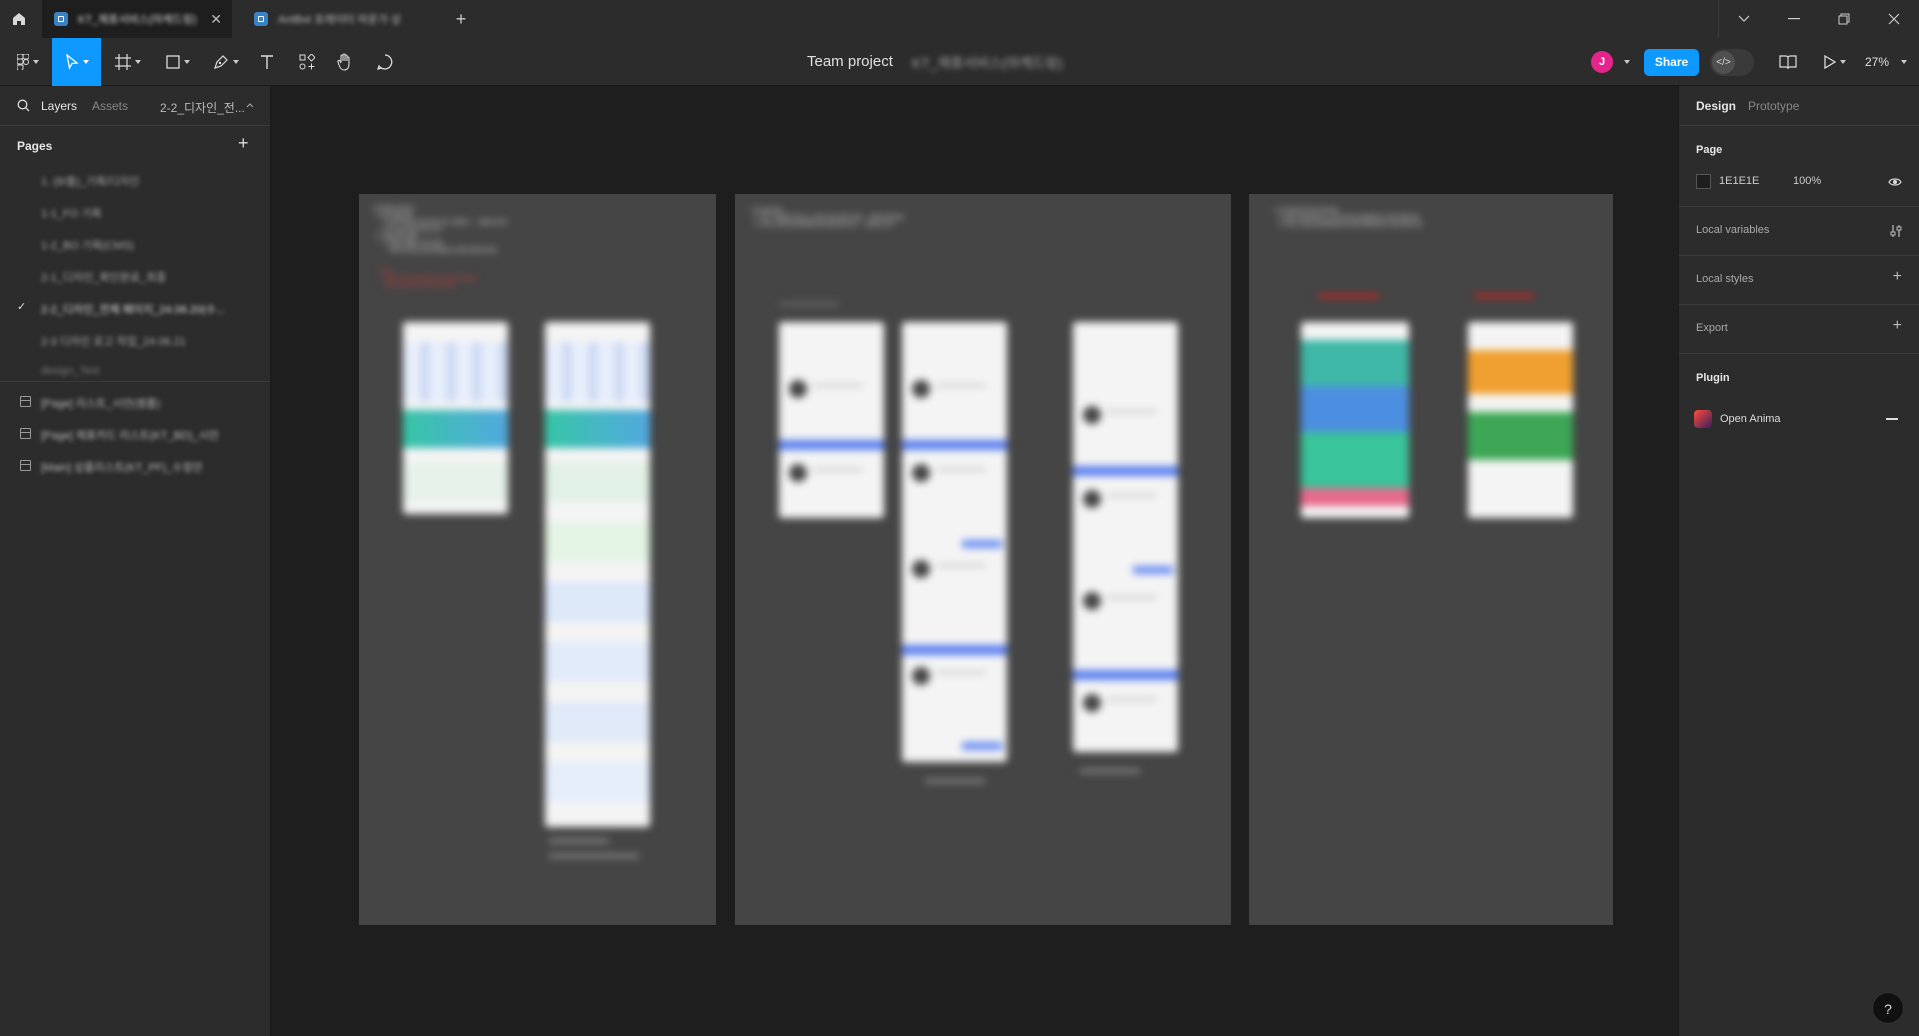  I want to click on page-label: 1-2_BO 기획(CMS), so click(87, 246).